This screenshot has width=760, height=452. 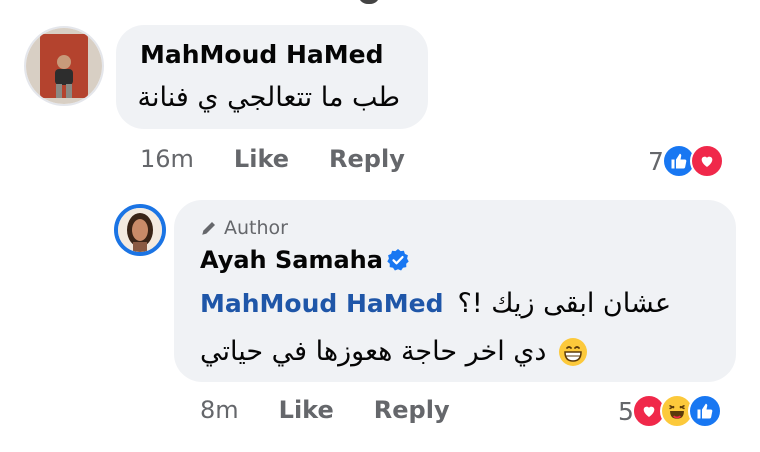 I want to click on comment-author-name: MahMoud HaMed, so click(x=262, y=54).